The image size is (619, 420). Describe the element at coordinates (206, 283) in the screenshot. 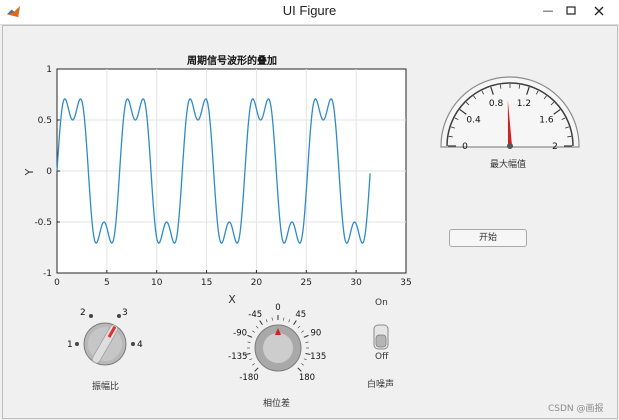

I see `x-tick-label: 15` at that location.